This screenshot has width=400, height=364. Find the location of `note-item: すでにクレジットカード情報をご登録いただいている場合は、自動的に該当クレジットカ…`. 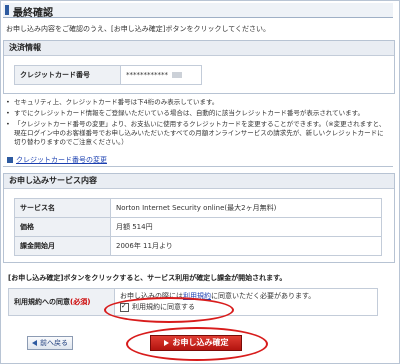

note-item: すでにクレジットカード情報をご登録いただいている場合は、自動的に該当クレジットカ… is located at coordinates (197, 113).